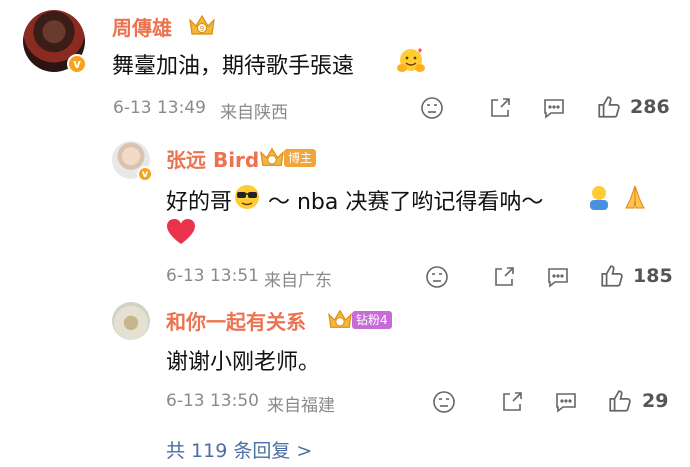 The width and height of the screenshot is (690, 467). What do you see at coordinates (411, 60) in the screenshot?
I see `hug-emoji-icon` at bounding box center [411, 60].